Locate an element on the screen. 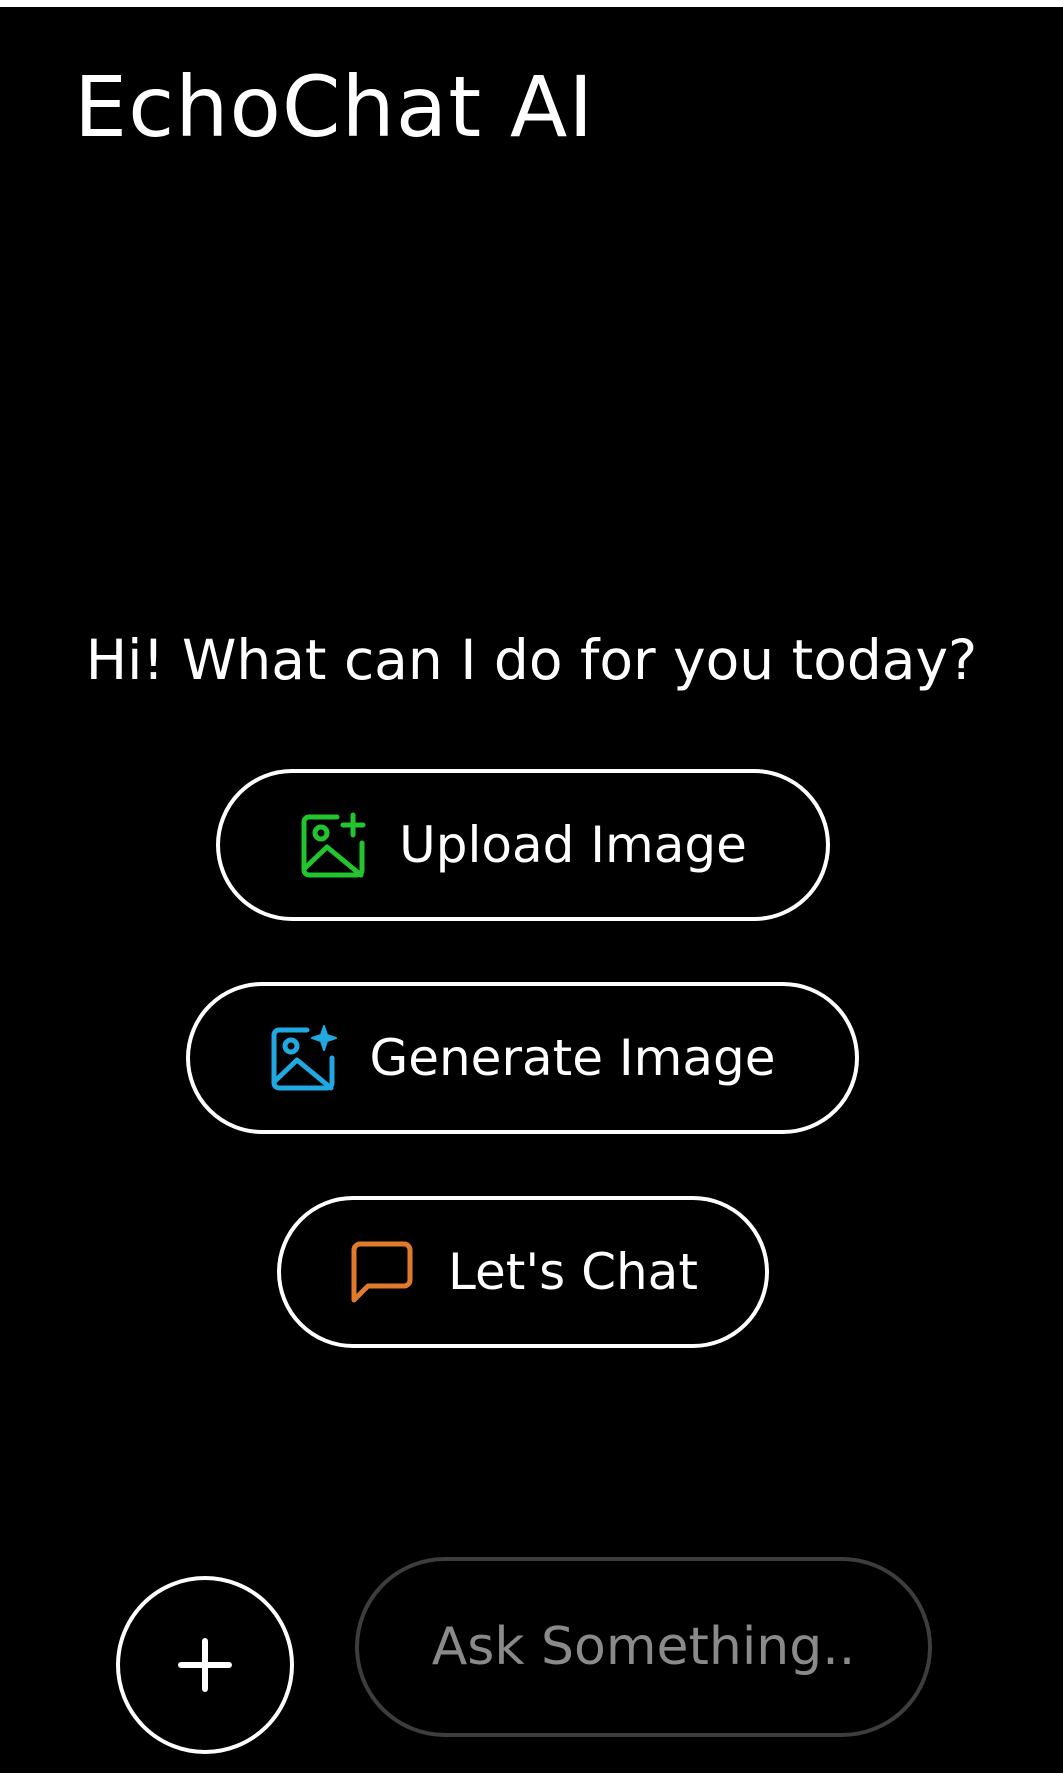  lets-chat-label: Let's Chat is located at coordinates (573, 1272).